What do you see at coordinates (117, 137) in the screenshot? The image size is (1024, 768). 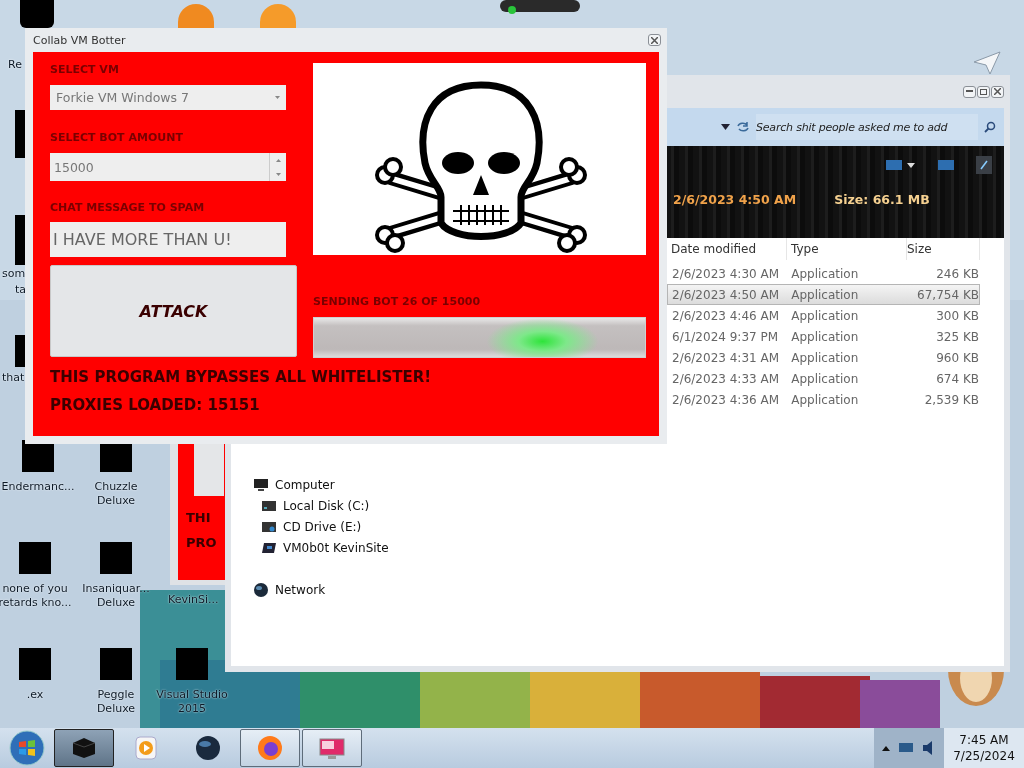 I see `field-label: SELECT BOT AMOUNT` at bounding box center [117, 137].